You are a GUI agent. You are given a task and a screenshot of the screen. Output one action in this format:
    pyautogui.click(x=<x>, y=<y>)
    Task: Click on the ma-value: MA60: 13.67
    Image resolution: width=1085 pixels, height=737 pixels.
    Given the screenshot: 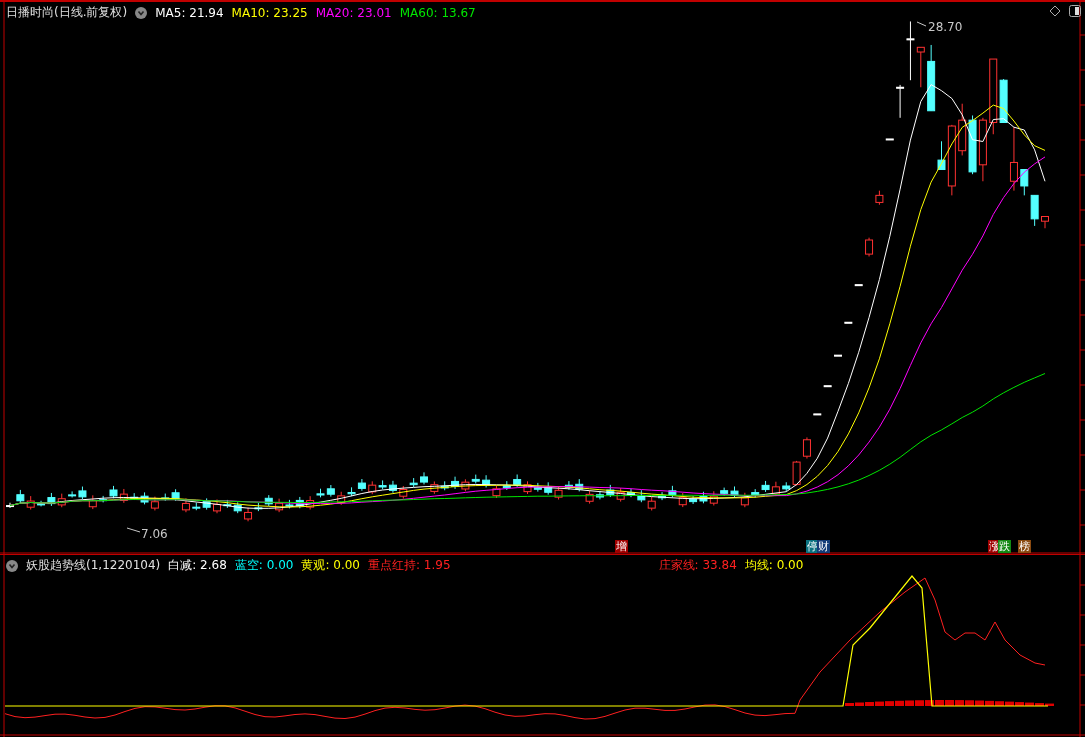 What is the action you would take?
    pyautogui.click(x=437, y=12)
    